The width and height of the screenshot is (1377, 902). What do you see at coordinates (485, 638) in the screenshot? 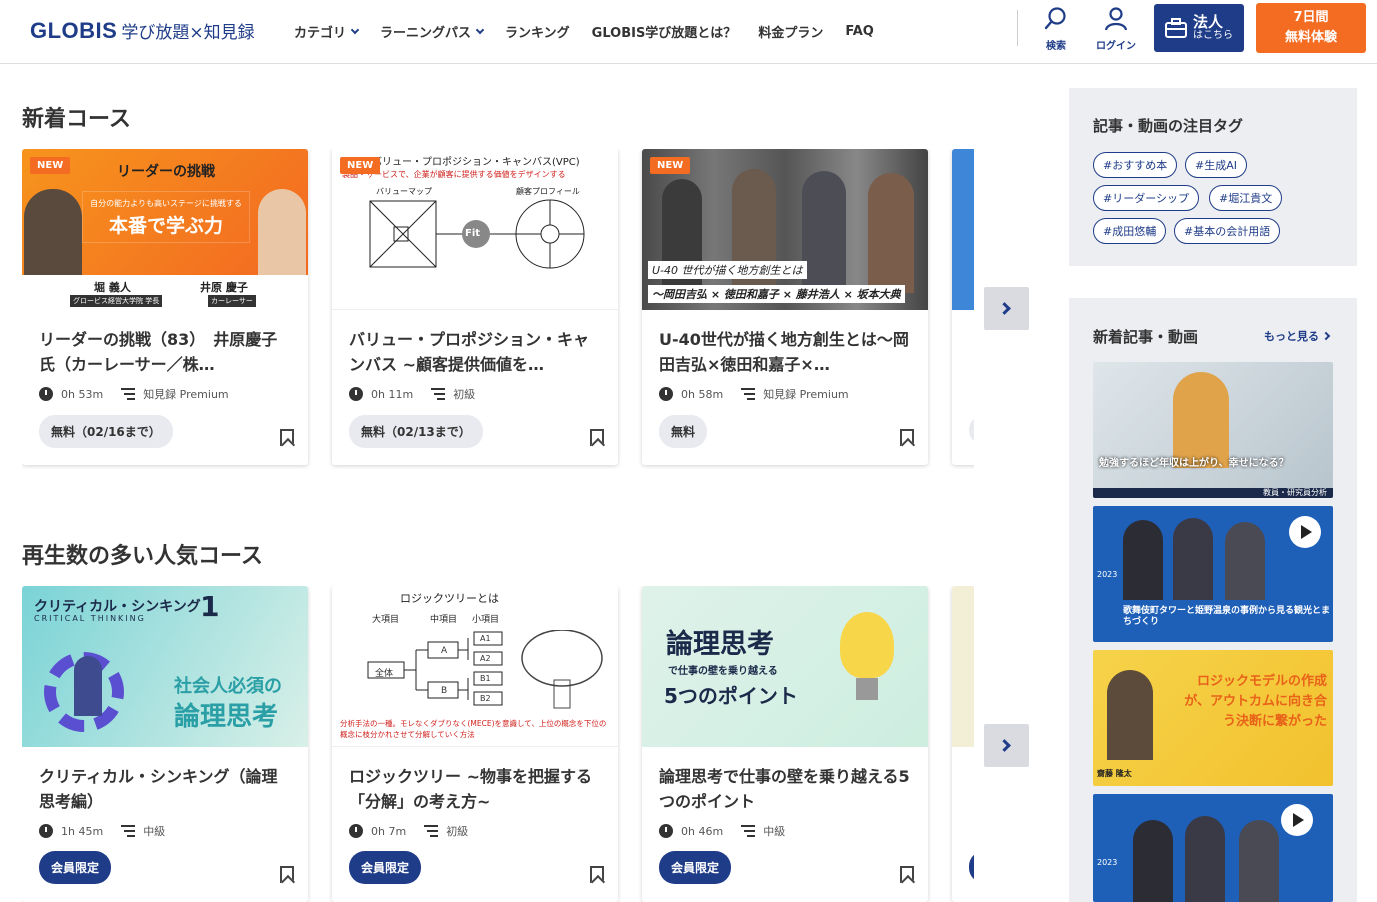
I see `tree-node: A1` at bounding box center [485, 638].